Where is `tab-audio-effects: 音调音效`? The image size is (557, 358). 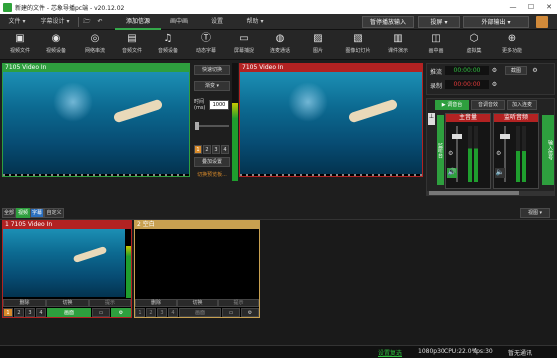 tab-audio-effects: 音调音效 is located at coordinates (488, 105).